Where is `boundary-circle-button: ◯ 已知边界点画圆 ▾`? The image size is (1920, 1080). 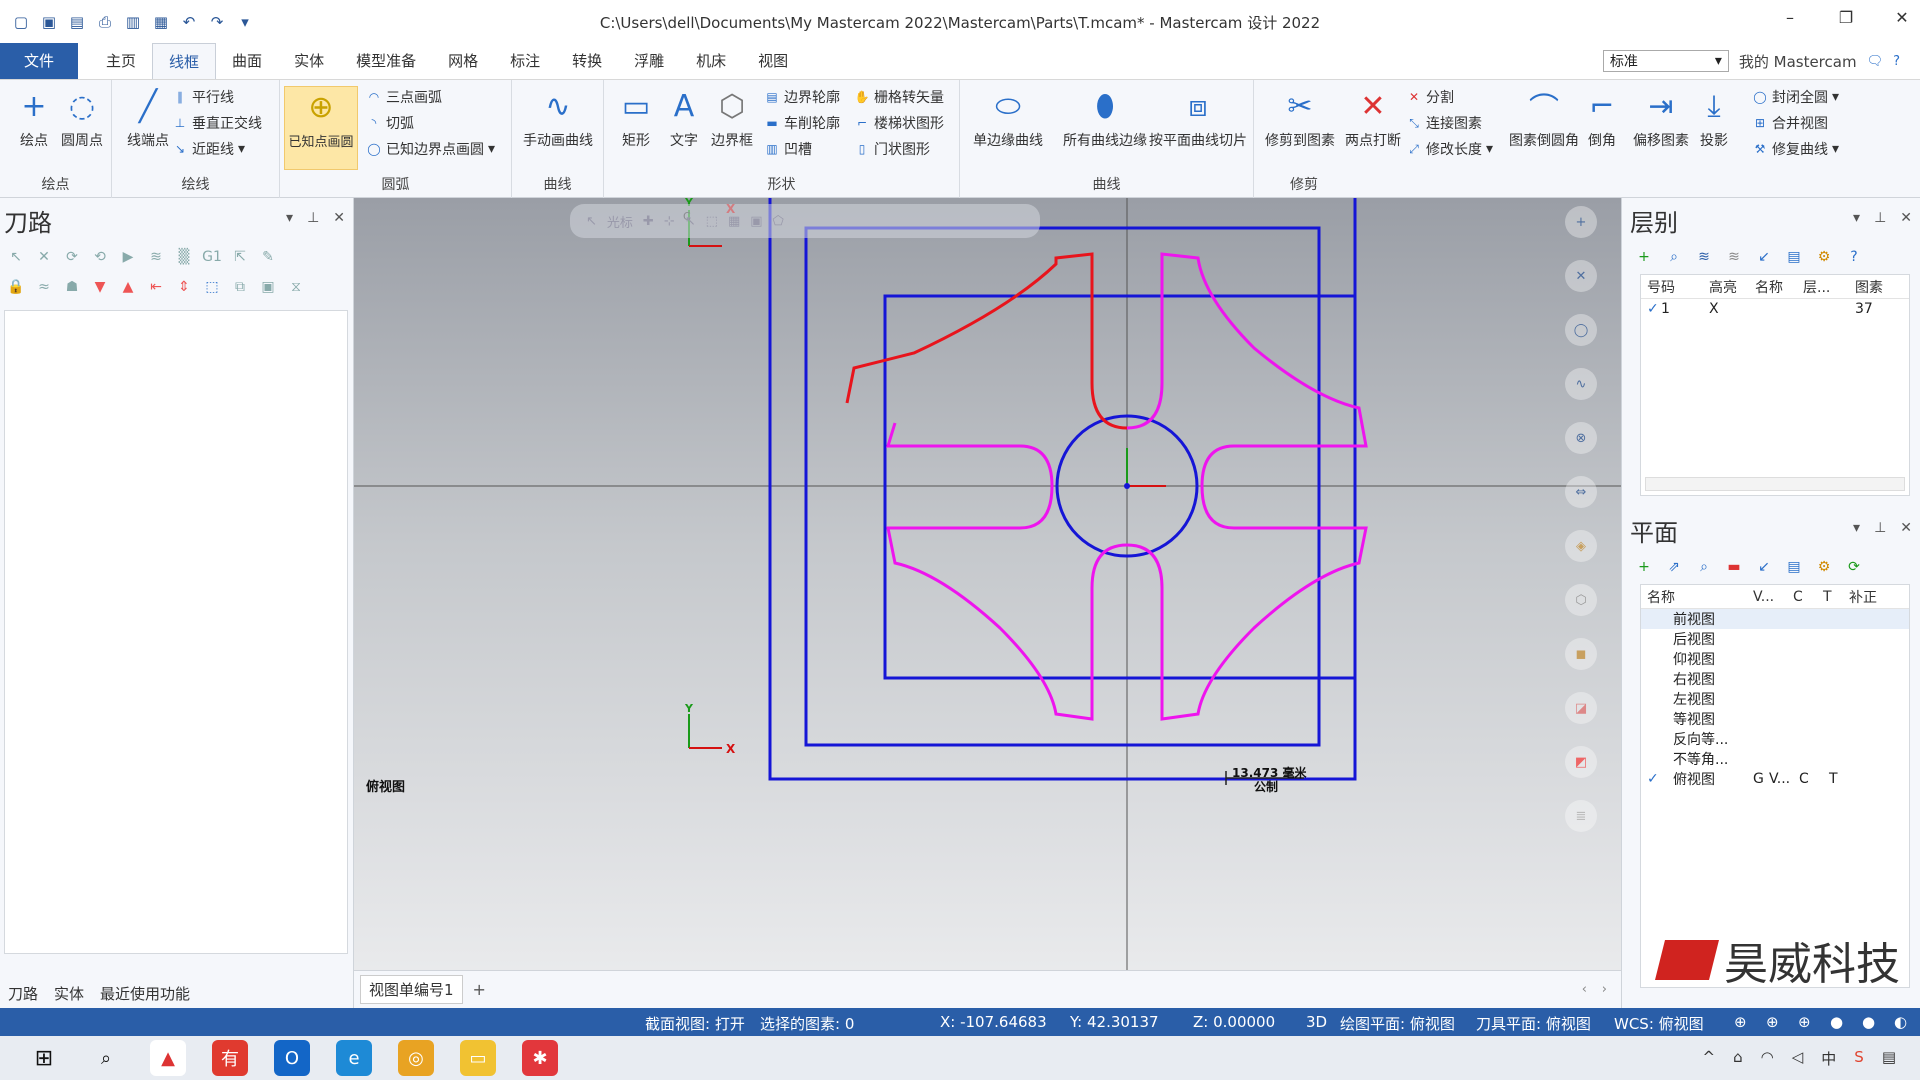
boundary-circle-button: ◯ 已知边界点画圆 ▾ is located at coordinates (430, 149).